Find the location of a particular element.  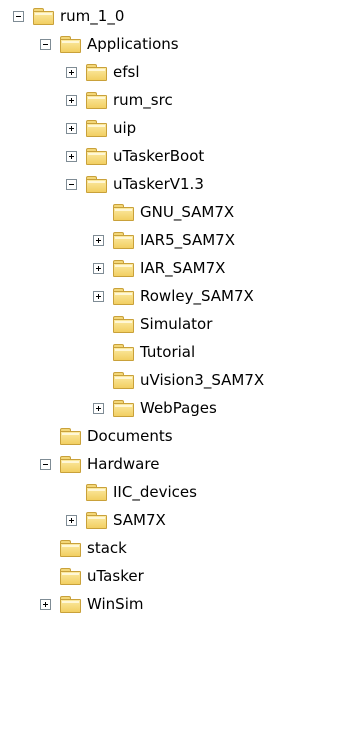

tree-node-documents: Documents is located at coordinates (116, 436).